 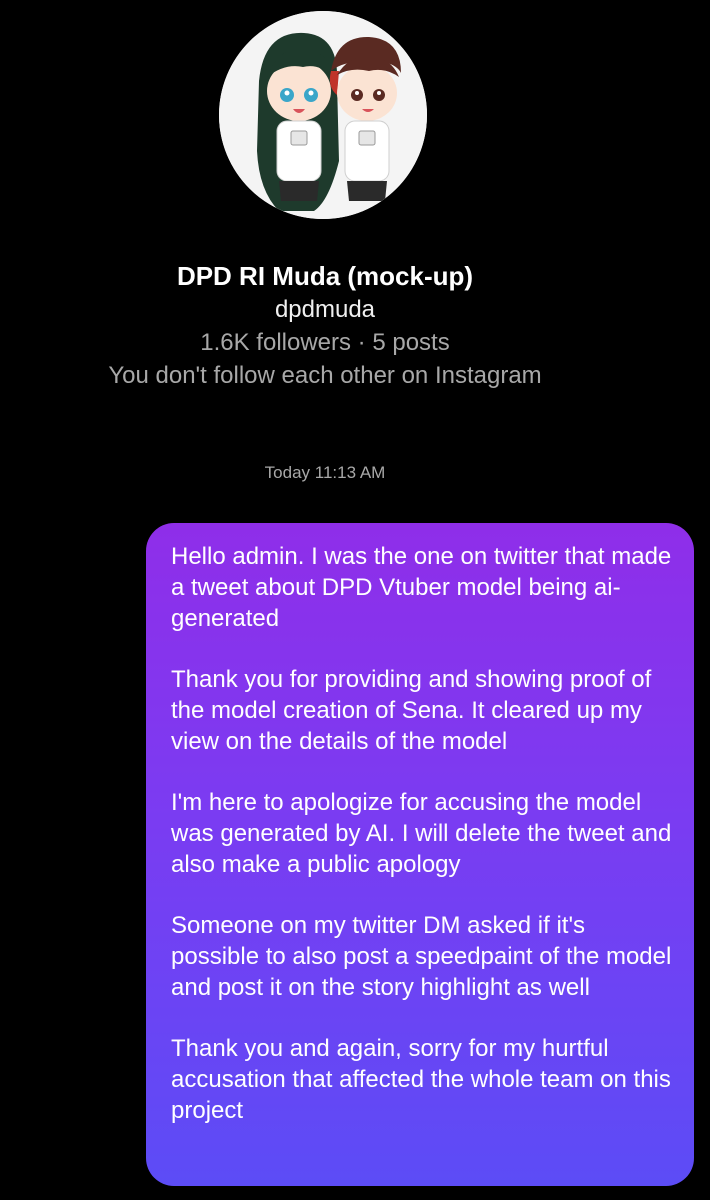 I want to click on profile-username: dpdmuda, so click(x=325, y=310).